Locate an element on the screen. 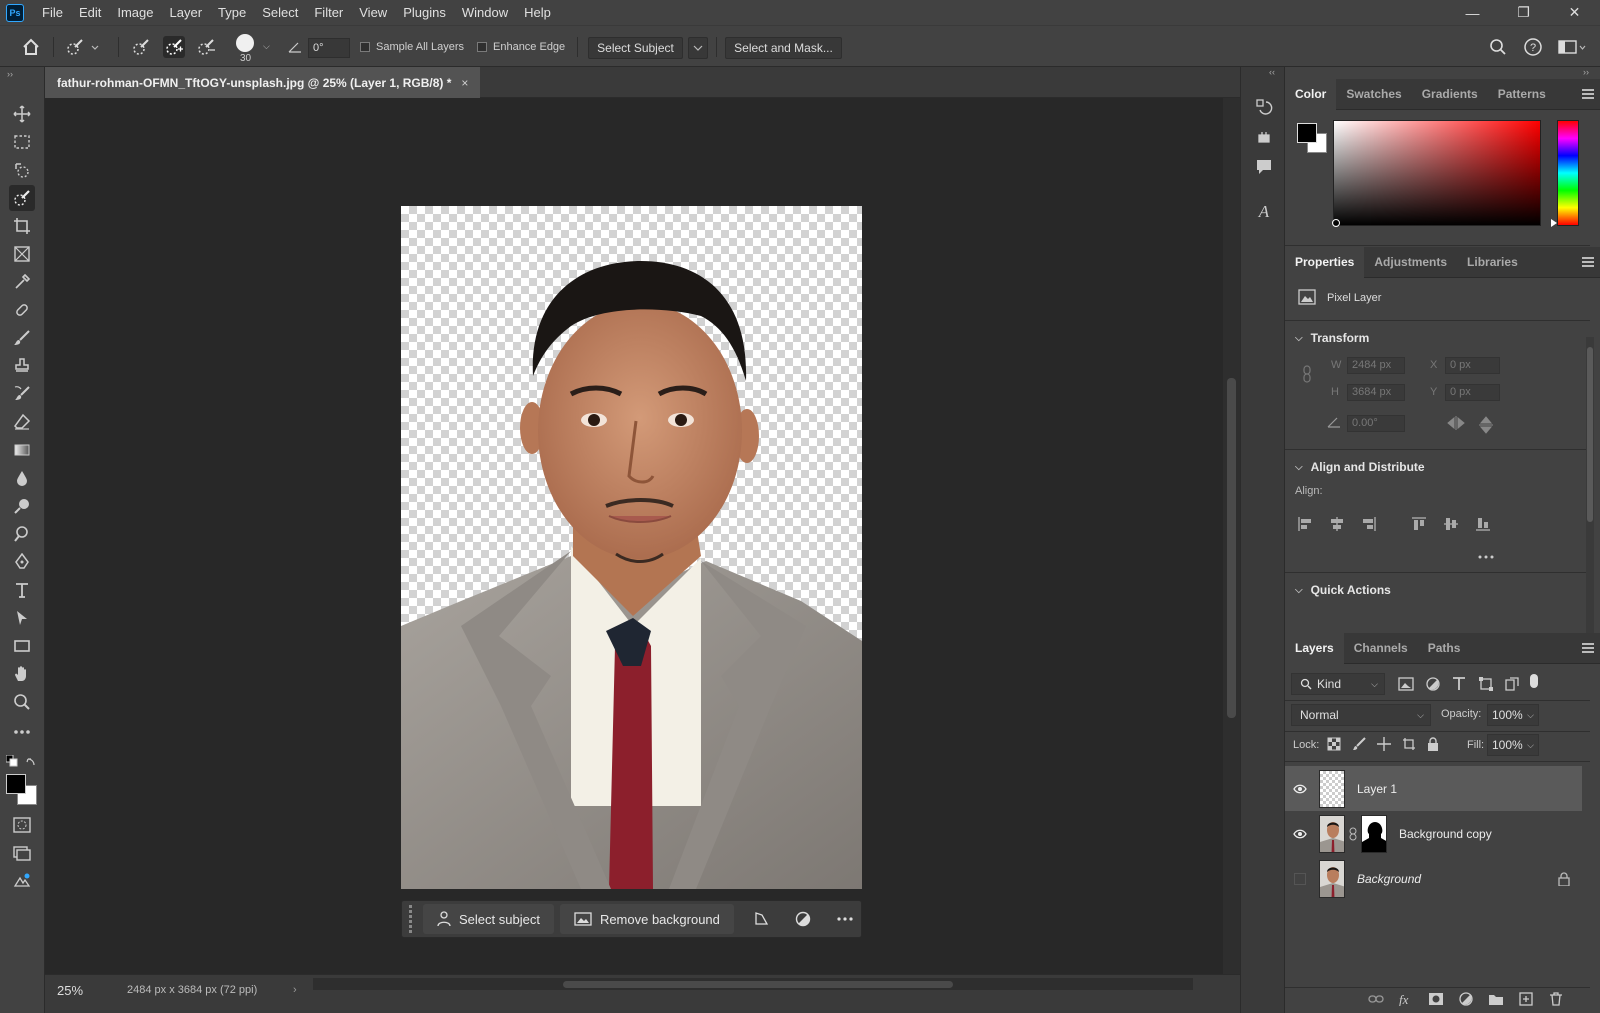 This screenshot has width=1600, height=1013. plugins-panel-icon is located at coordinates (1264, 137).